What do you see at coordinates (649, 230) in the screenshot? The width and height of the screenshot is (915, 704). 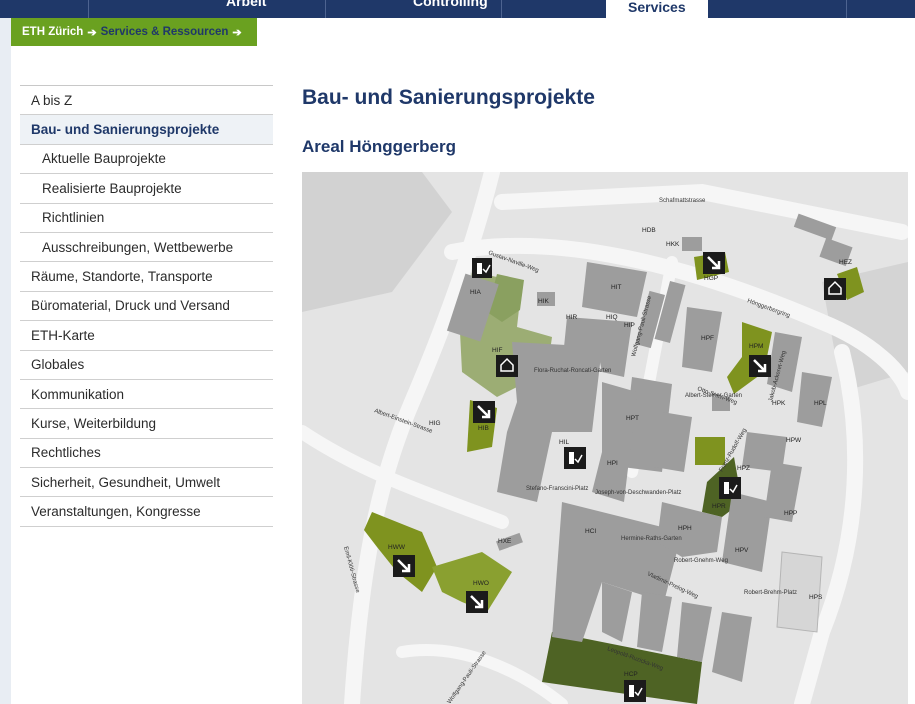 I see `building-label: HDB` at bounding box center [649, 230].